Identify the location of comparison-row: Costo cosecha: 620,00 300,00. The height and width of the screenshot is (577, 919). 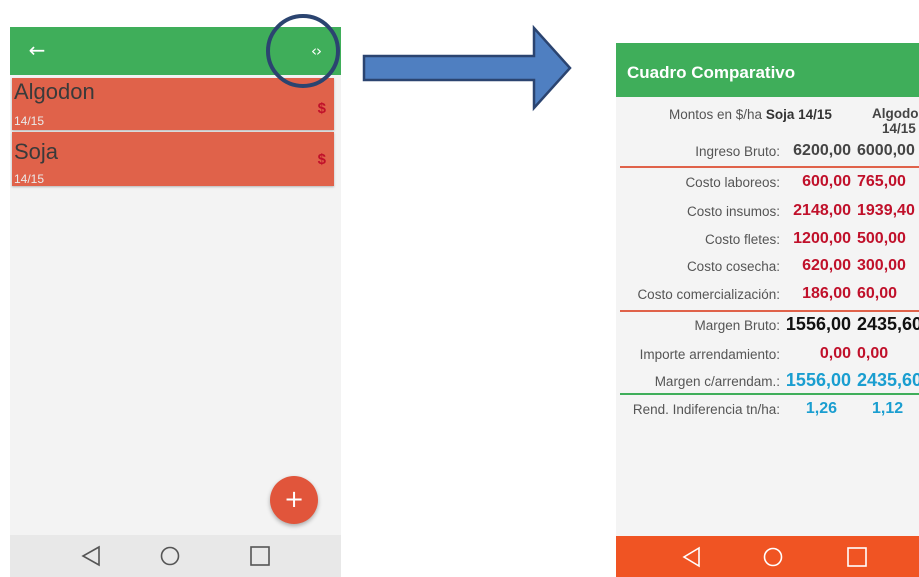
(767, 267).